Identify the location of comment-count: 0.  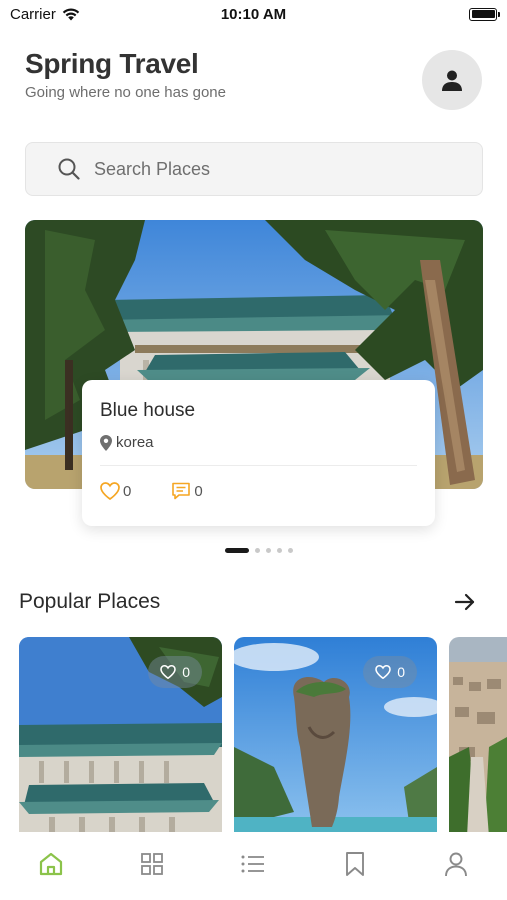
(198, 491).